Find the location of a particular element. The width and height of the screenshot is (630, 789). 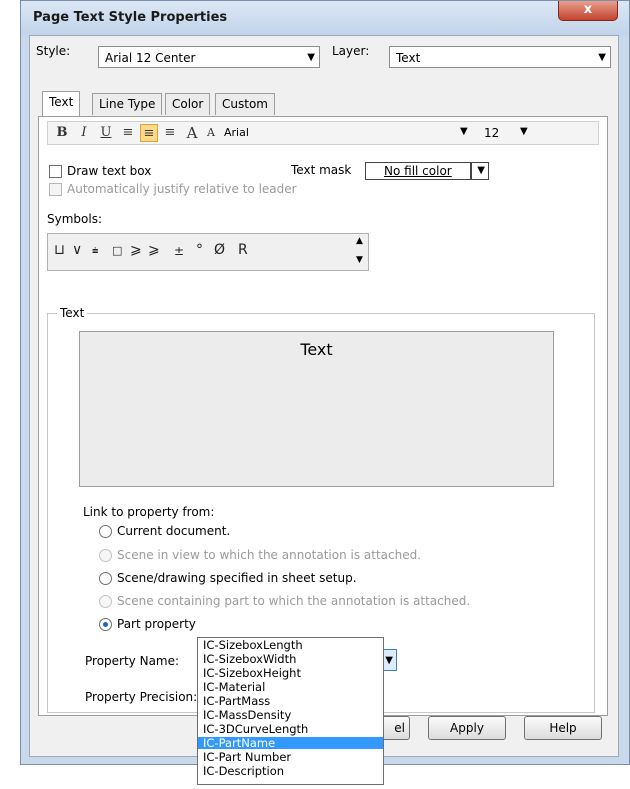

italic-button: I is located at coordinates (84, 133).